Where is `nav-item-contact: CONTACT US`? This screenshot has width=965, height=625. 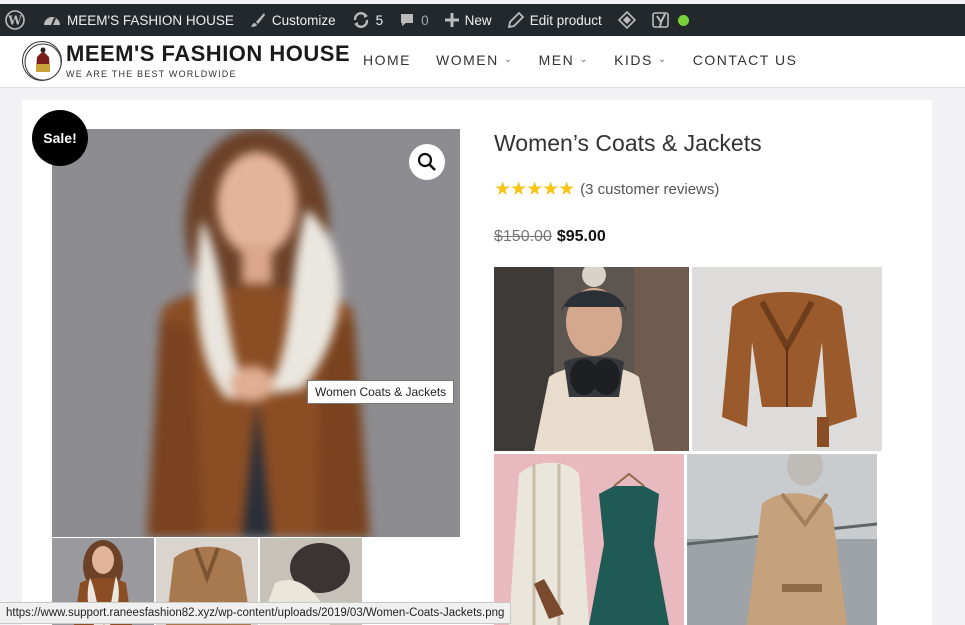
nav-item-contact: CONTACT US is located at coordinates (745, 60).